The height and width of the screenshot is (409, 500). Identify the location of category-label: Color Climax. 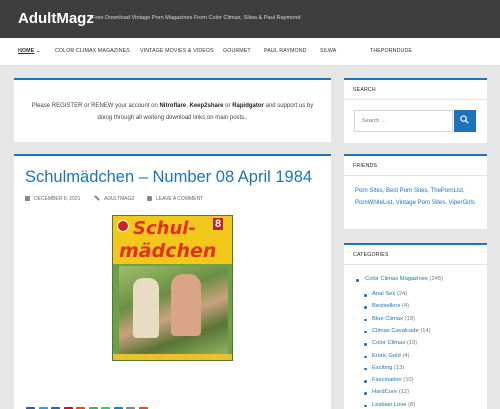
(389, 343).